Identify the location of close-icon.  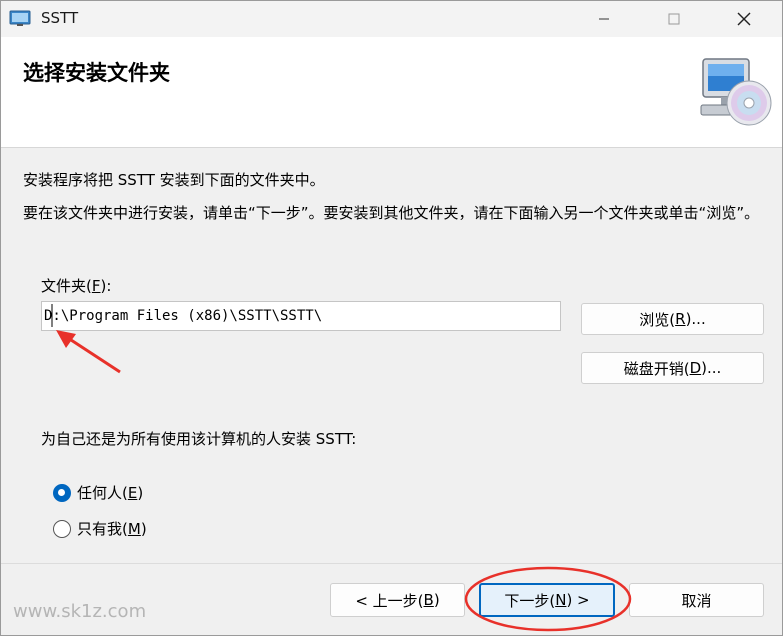
(744, 19).